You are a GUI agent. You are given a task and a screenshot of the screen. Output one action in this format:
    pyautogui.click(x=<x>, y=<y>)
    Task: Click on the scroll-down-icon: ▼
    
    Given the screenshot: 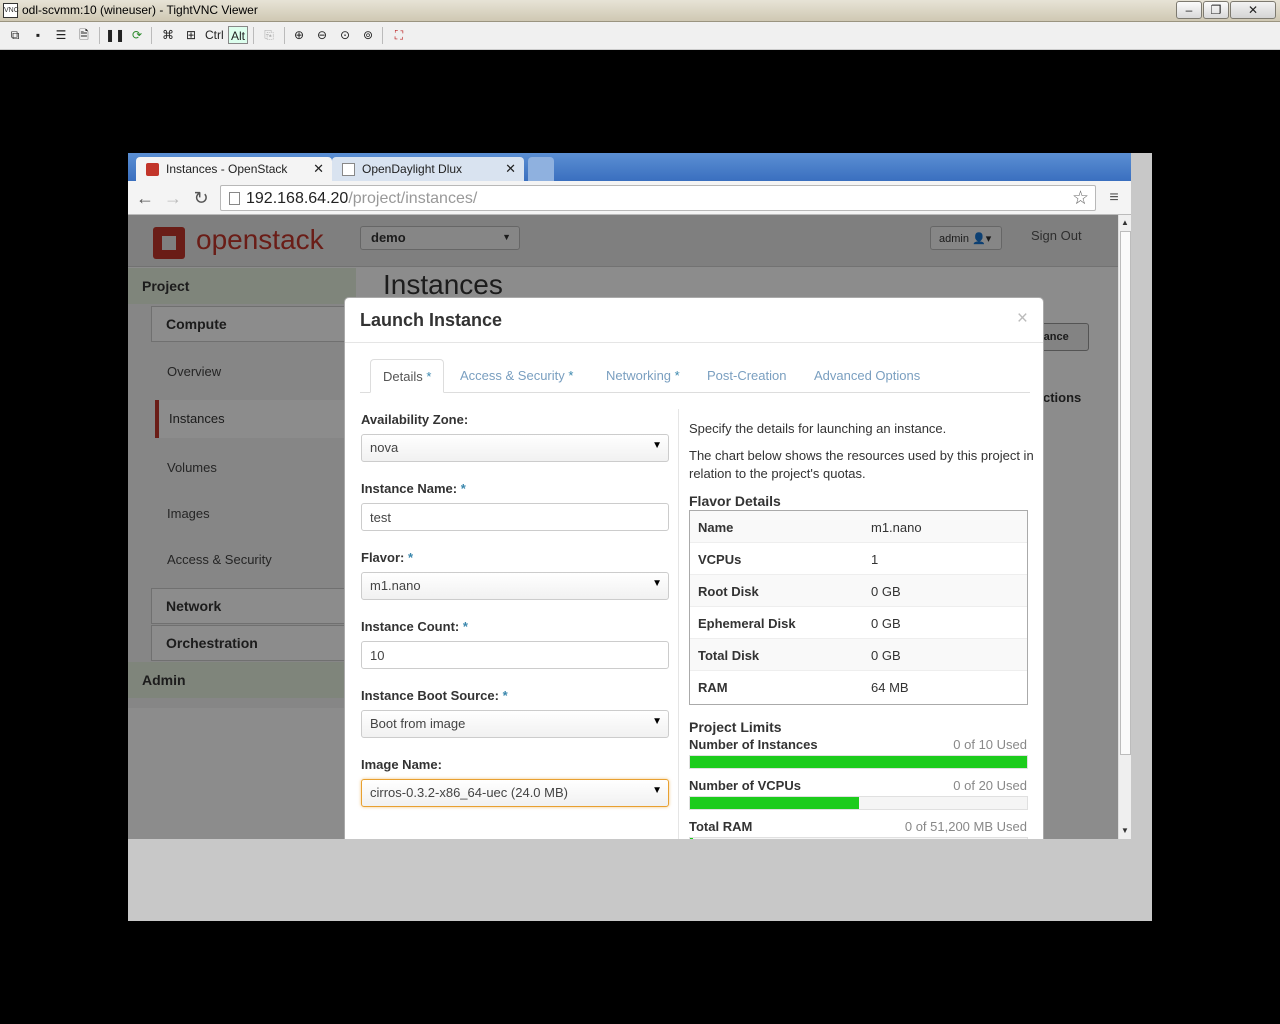 What is the action you would take?
    pyautogui.click(x=1125, y=830)
    